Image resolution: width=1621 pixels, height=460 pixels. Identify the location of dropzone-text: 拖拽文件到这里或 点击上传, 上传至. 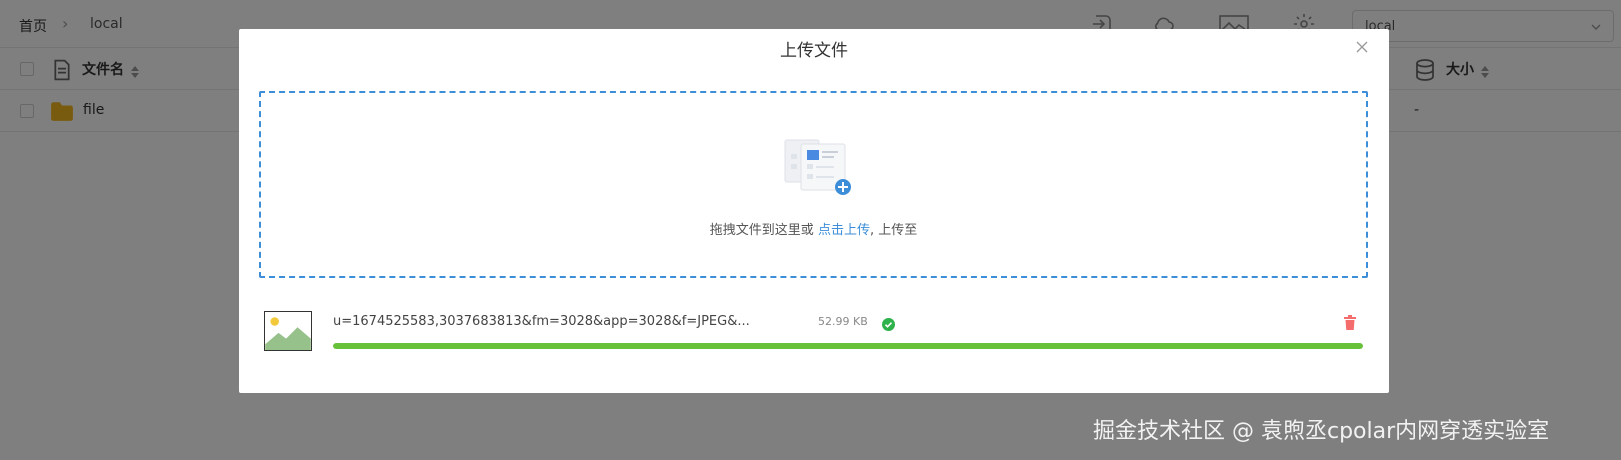
(813, 228).